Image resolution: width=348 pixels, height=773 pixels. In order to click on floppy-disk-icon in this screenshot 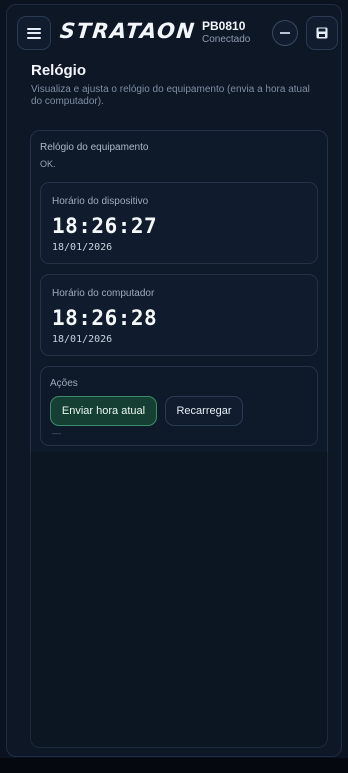, I will do `click(322, 33)`.